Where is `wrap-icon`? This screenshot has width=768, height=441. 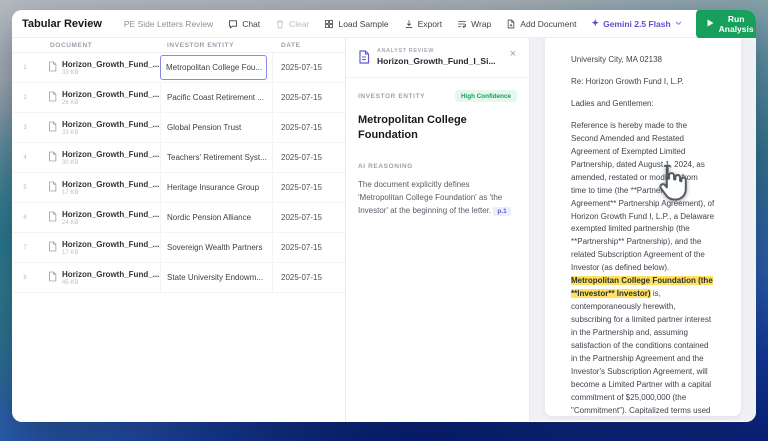 wrap-icon is located at coordinates (462, 24).